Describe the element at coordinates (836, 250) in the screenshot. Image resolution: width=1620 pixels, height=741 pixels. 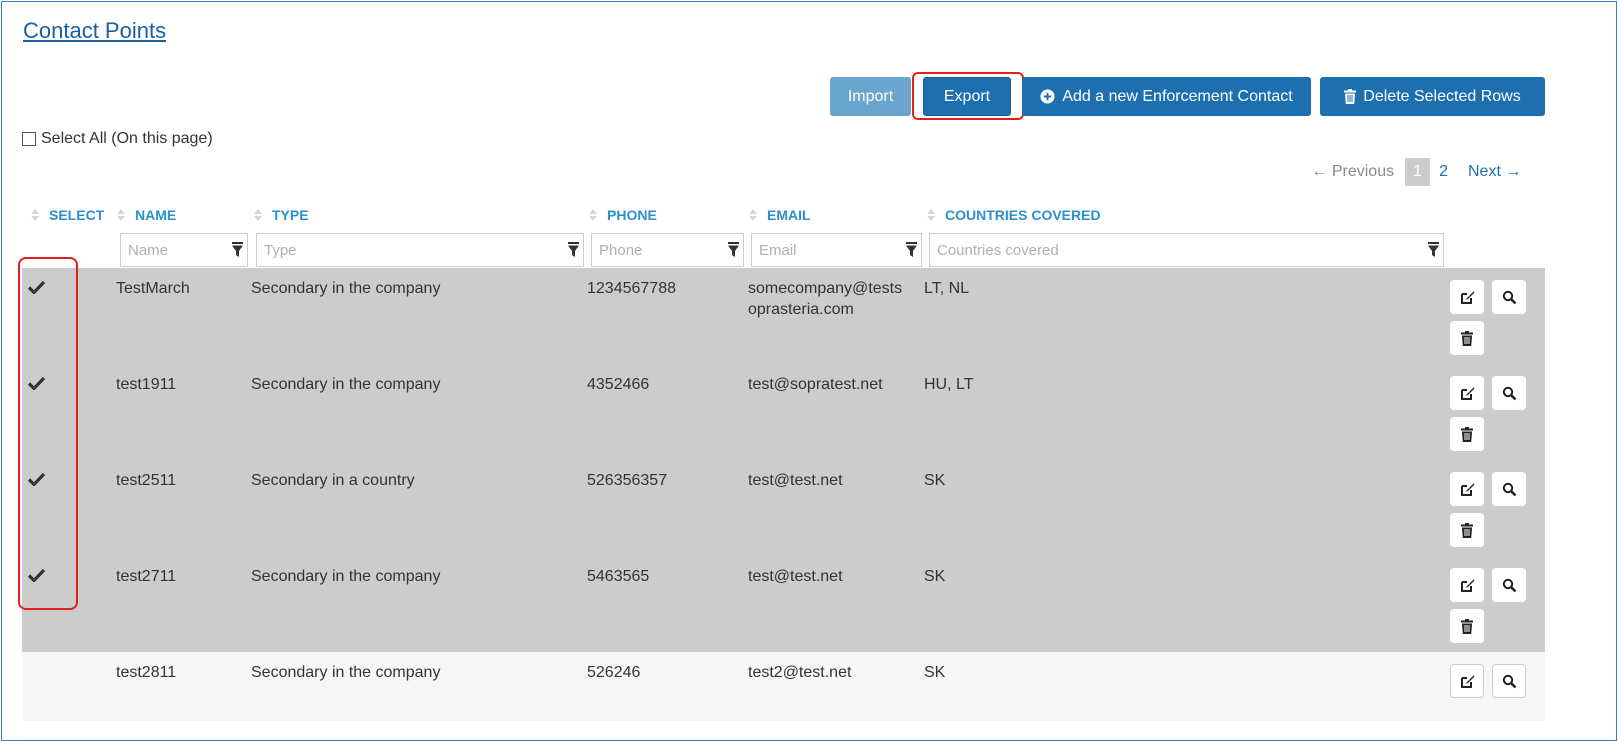
I see `email-filter-input: Email` at that location.